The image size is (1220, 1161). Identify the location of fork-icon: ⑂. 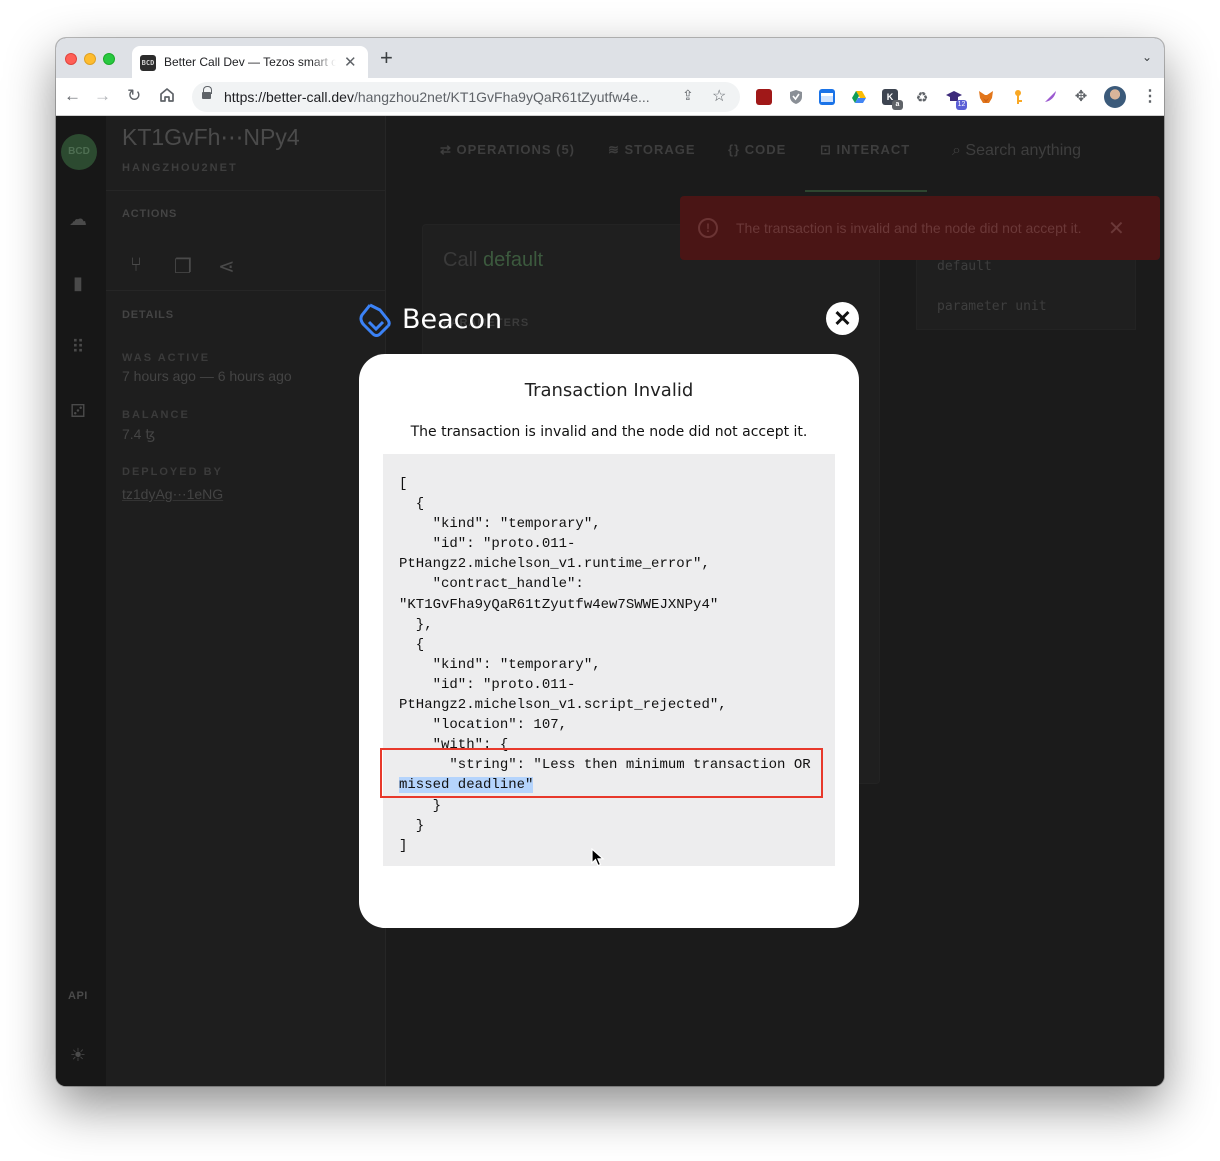
(136, 265).